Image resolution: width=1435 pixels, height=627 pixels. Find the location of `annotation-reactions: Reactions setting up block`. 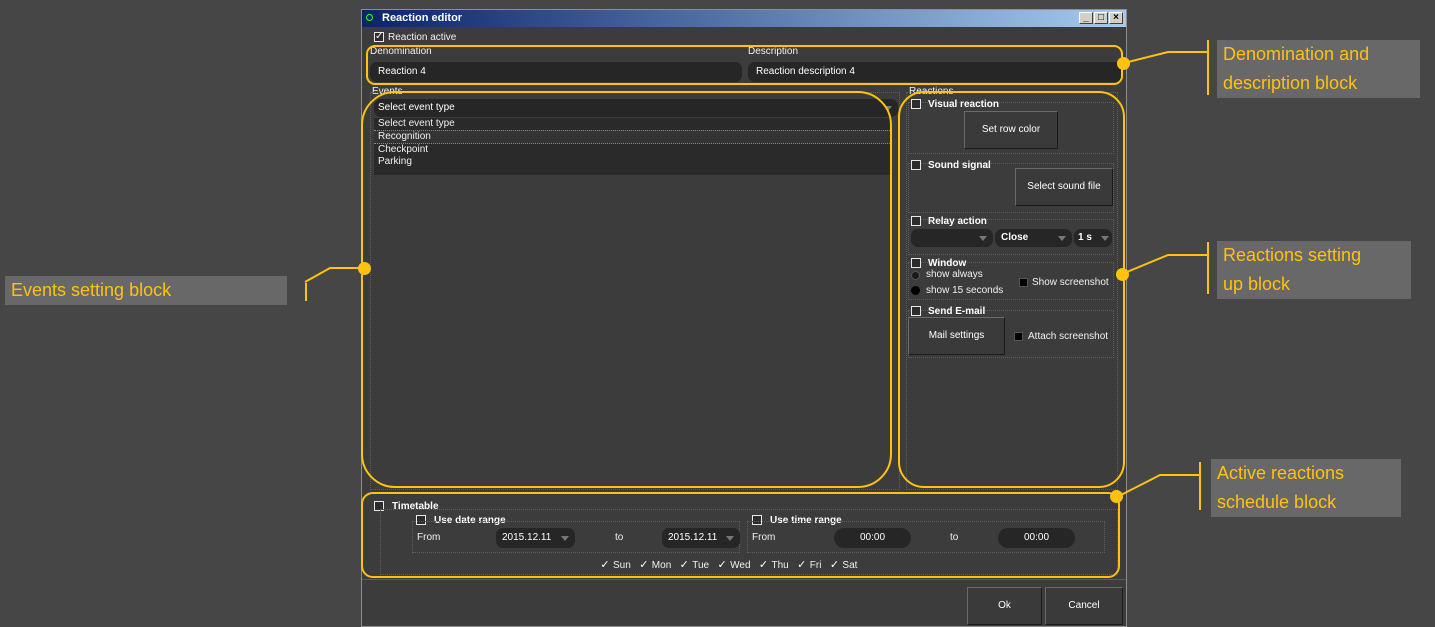

annotation-reactions: Reactions setting up block is located at coordinates (1314, 270).